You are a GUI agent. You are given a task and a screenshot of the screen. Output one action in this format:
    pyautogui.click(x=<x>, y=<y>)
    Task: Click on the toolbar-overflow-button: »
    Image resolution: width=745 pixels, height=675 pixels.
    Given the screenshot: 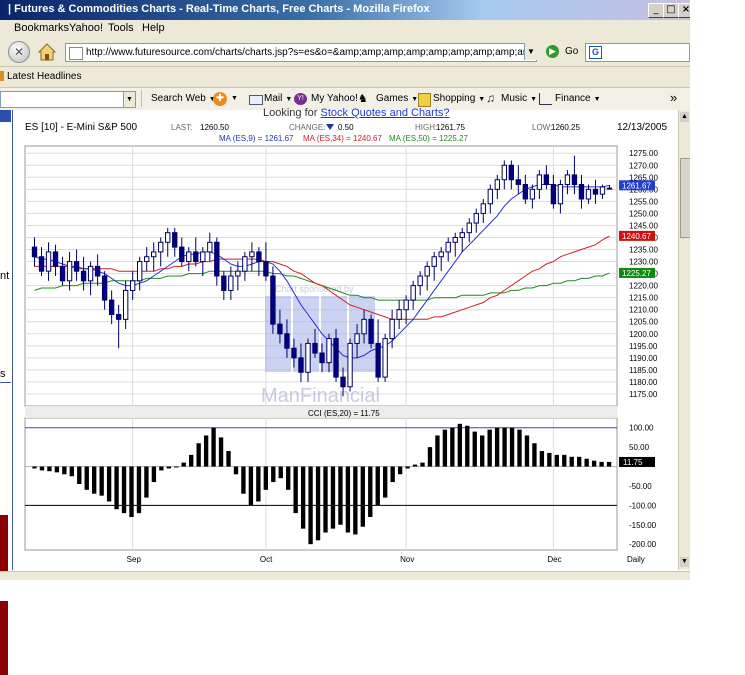 What is the action you would take?
    pyautogui.click(x=673, y=97)
    